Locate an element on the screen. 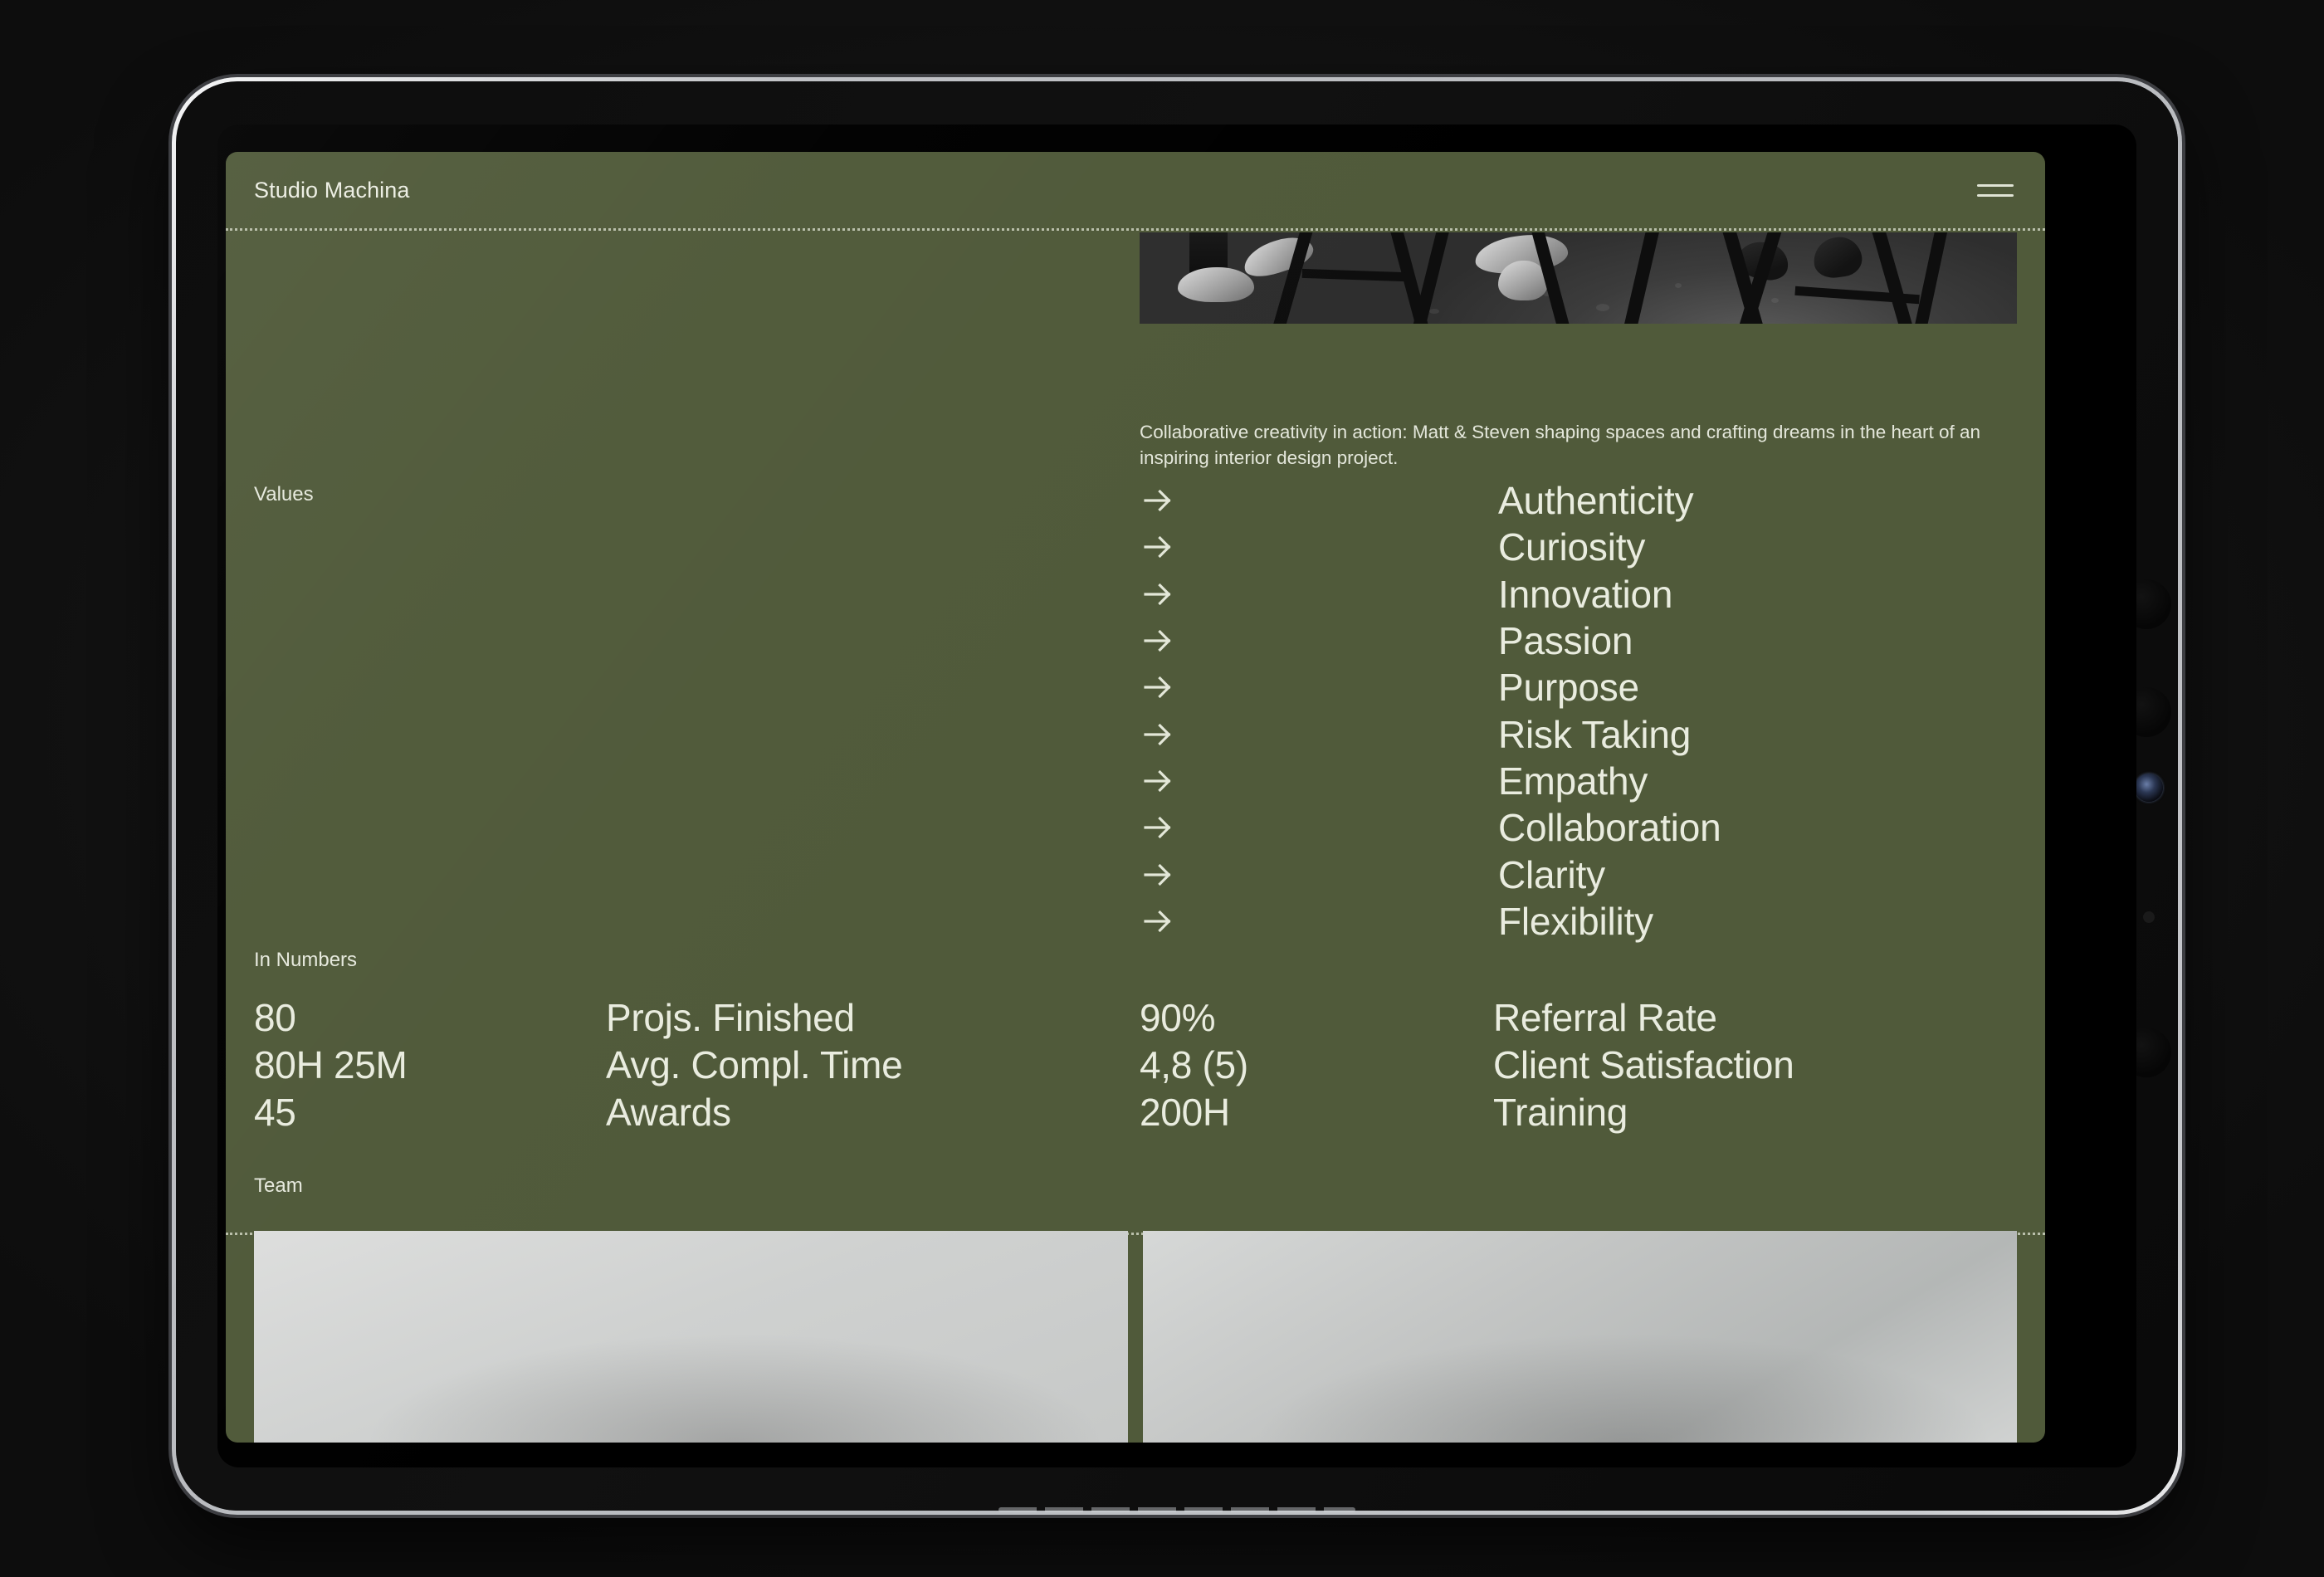  stat-value: 4,8 (5) is located at coordinates (1194, 1064).